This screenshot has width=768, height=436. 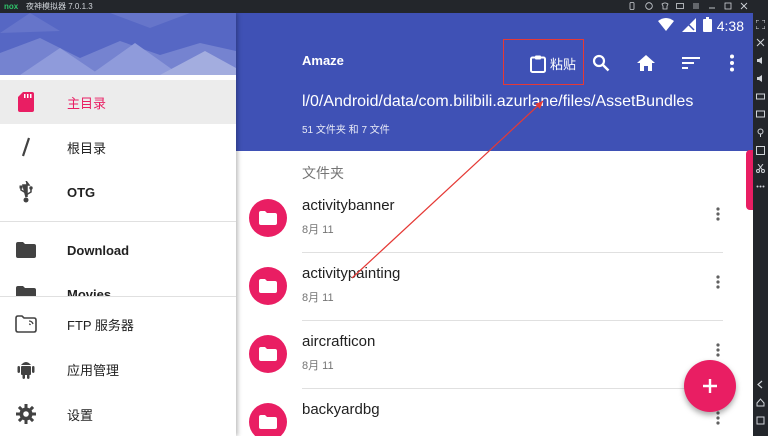 I want to click on drawer-item-root: 根目录, so click(x=118, y=147).